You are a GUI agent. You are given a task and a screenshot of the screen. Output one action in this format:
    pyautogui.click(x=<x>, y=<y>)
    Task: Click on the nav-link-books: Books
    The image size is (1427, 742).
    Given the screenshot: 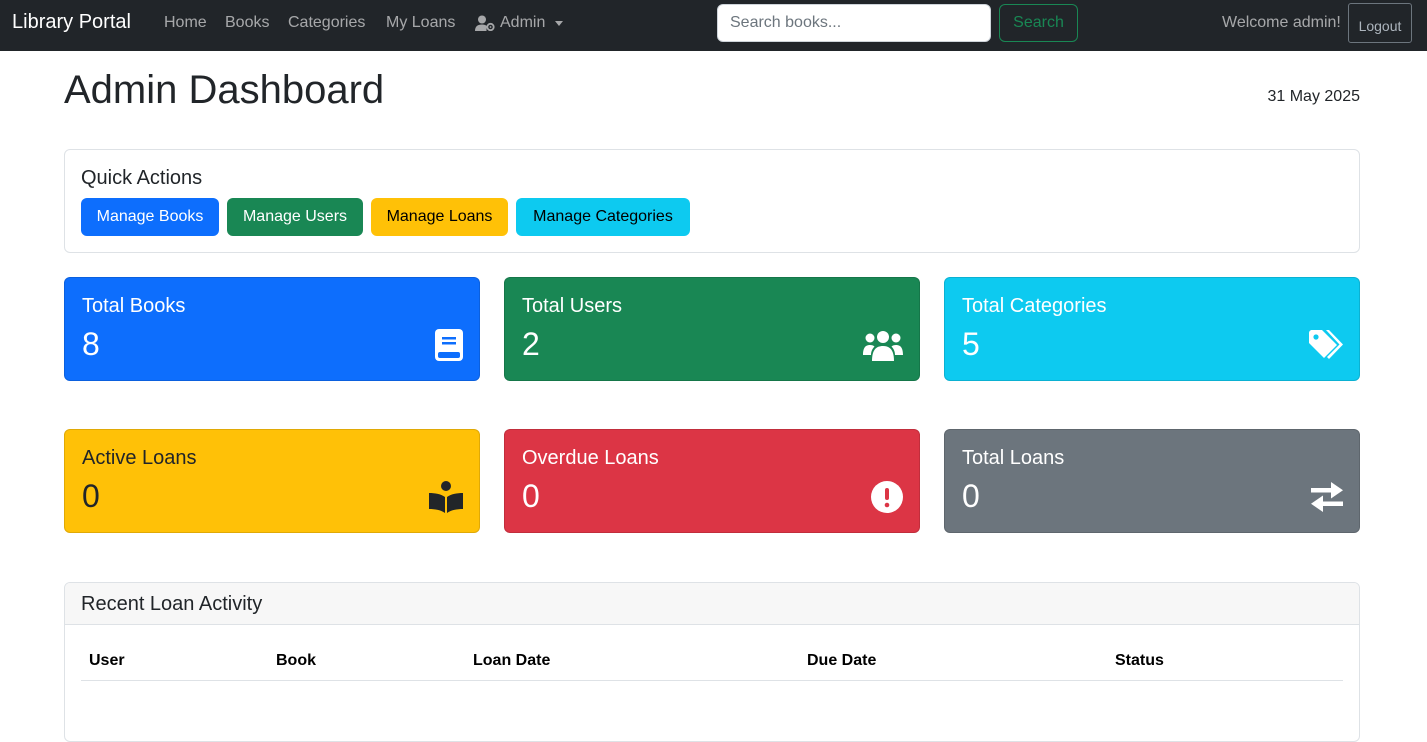 What is the action you would take?
    pyautogui.click(x=247, y=23)
    